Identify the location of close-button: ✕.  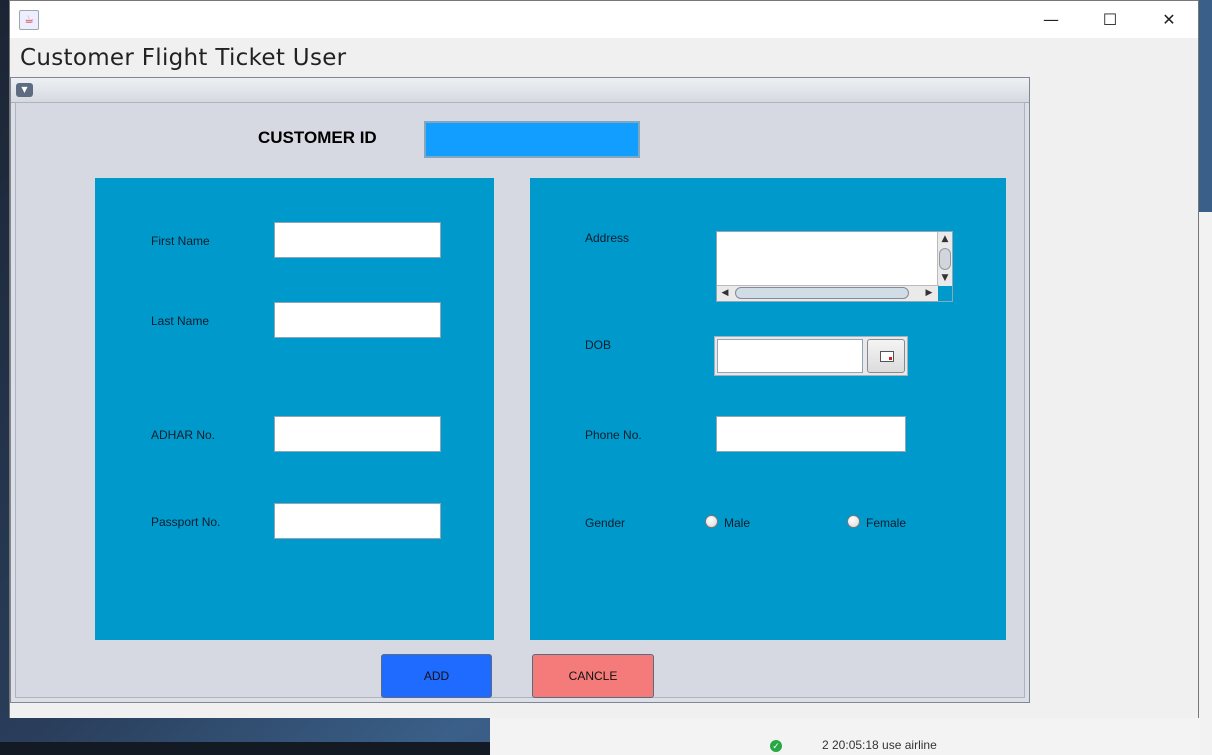
(1169, 19).